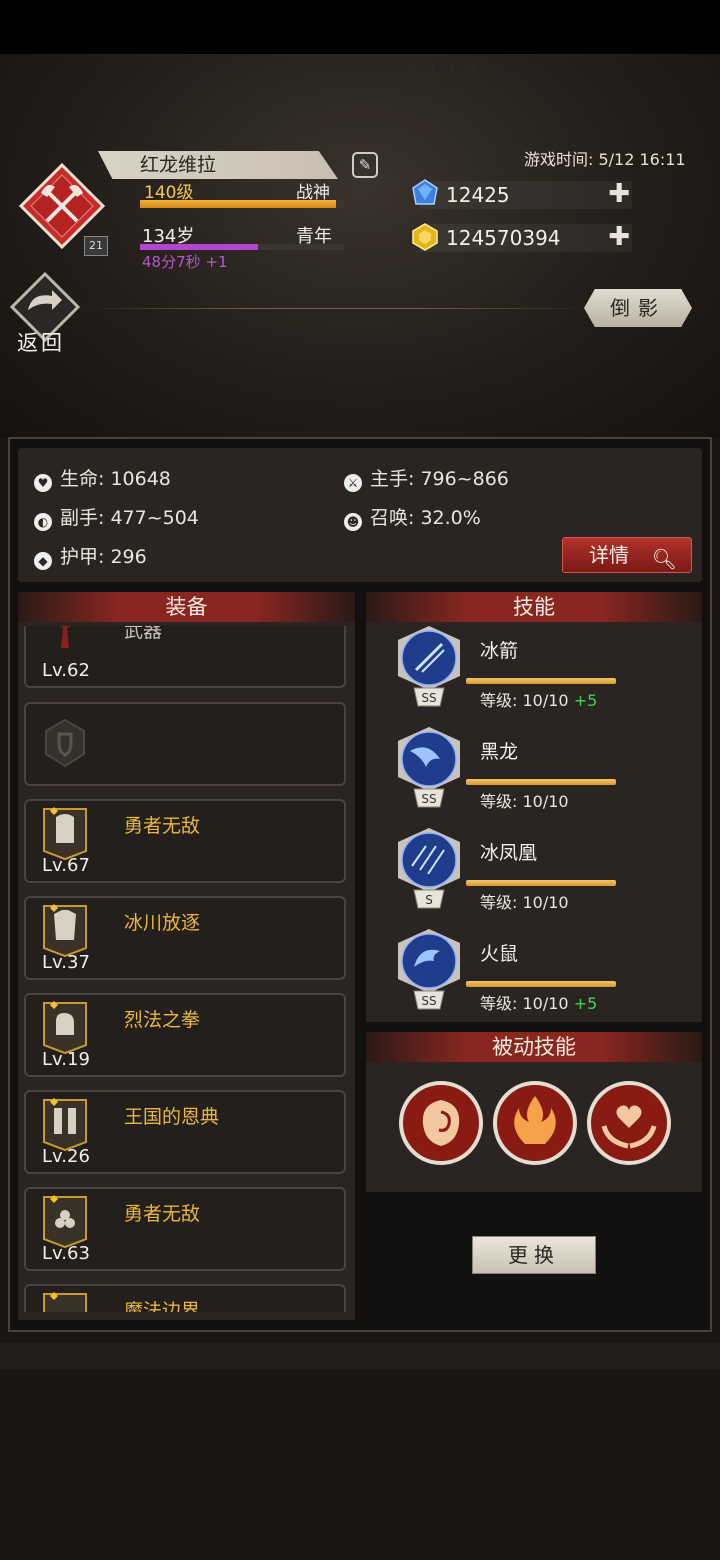 Image resolution: width=720 pixels, height=1560 pixels. I want to click on emblem-badge: 21, so click(96, 246).